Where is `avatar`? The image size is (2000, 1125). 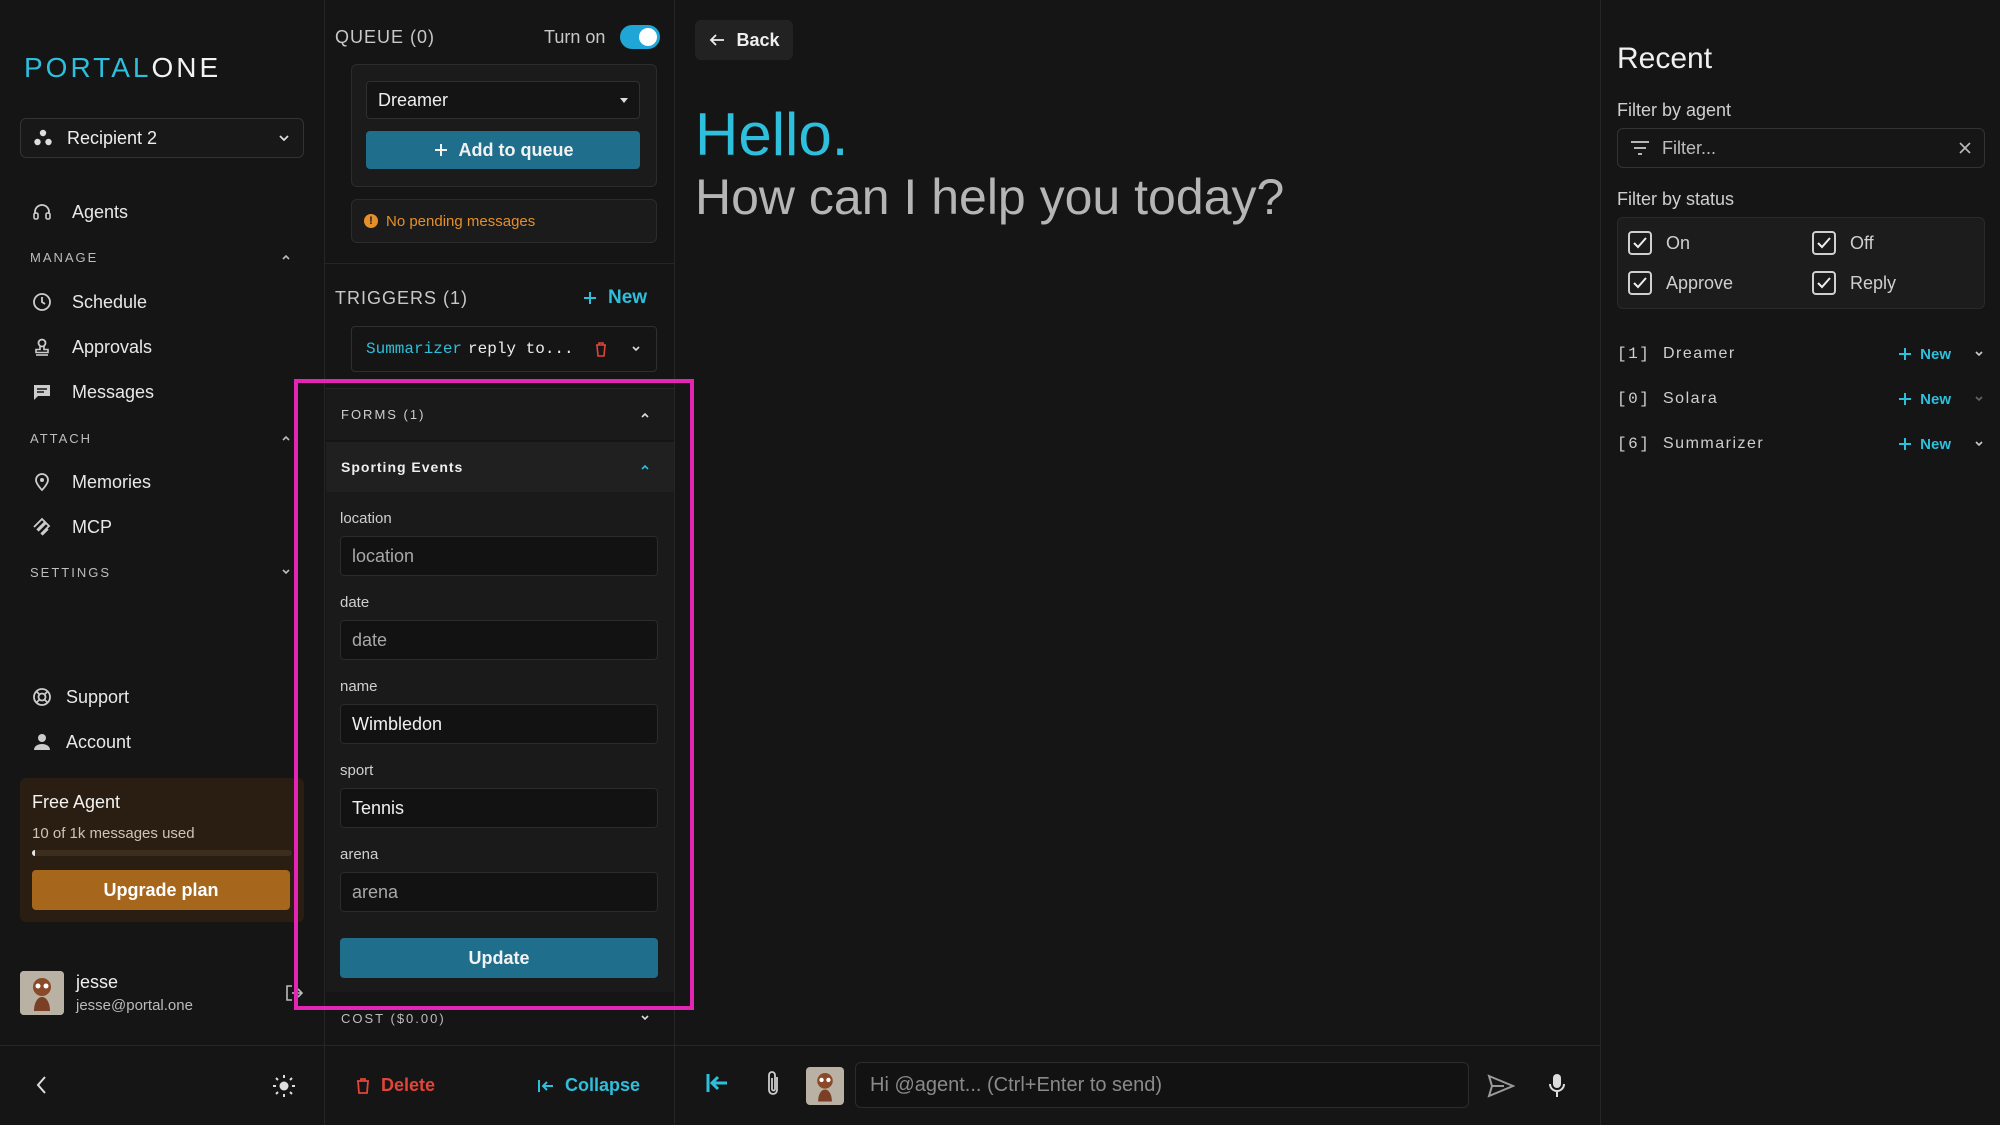
avatar is located at coordinates (42, 993).